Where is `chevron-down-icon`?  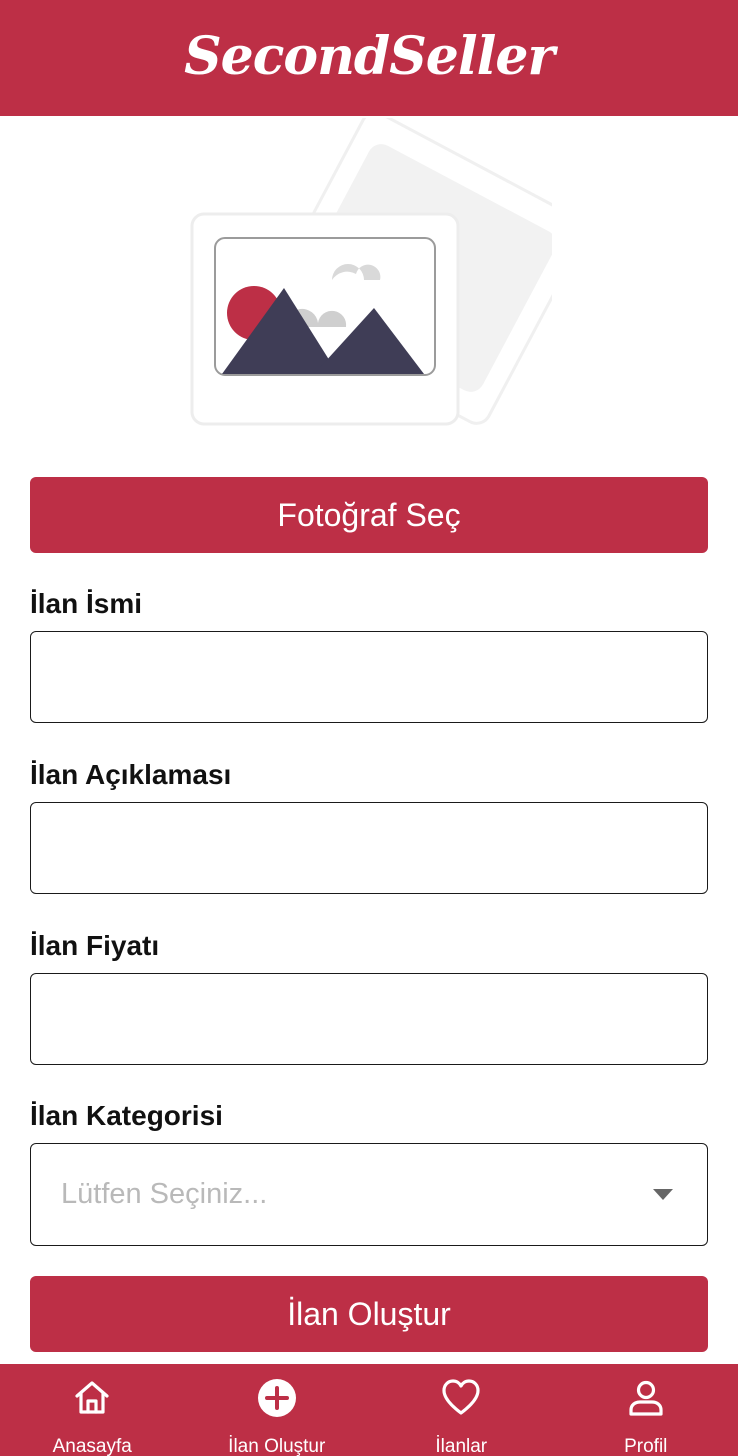 chevron-down-icon is located at coordinates (663, 1194).